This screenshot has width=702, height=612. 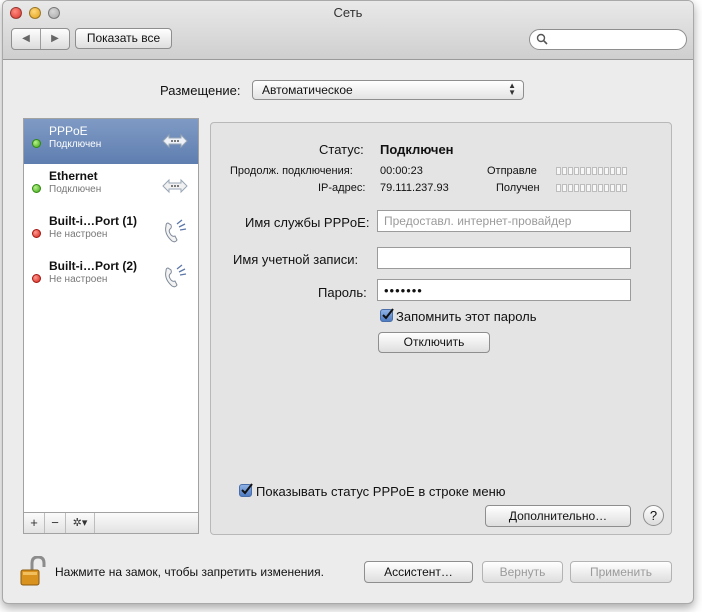 I want to click on show-status-label: Показывать статус PPPoE в строке меню, so click(x=381, y=491).